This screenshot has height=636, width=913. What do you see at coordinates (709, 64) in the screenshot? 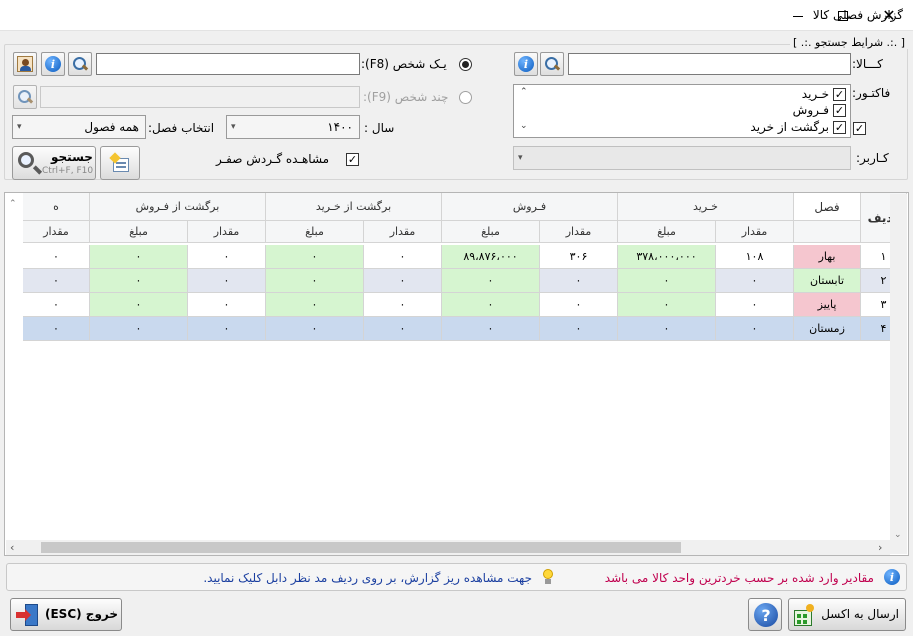
I see `product-input` at bounding box center [709, 64].